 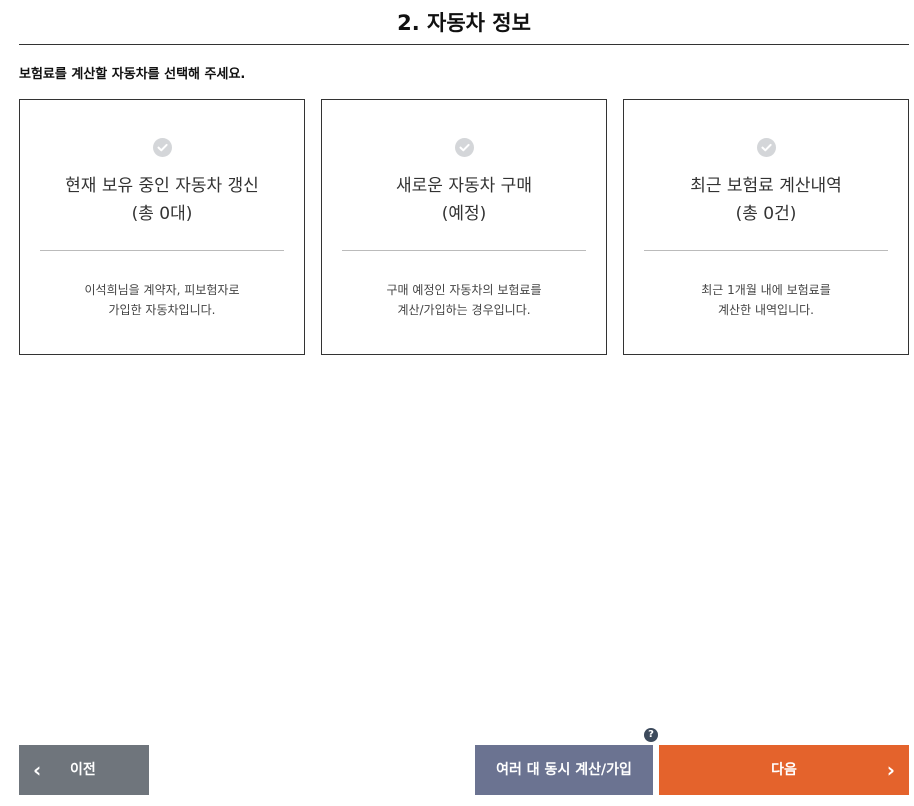 What do you see at coordinates (162, 310) in the screenshot?
I see `card-desc-line: 가입한 자동차입니다.` at bounding box center [162, 310].